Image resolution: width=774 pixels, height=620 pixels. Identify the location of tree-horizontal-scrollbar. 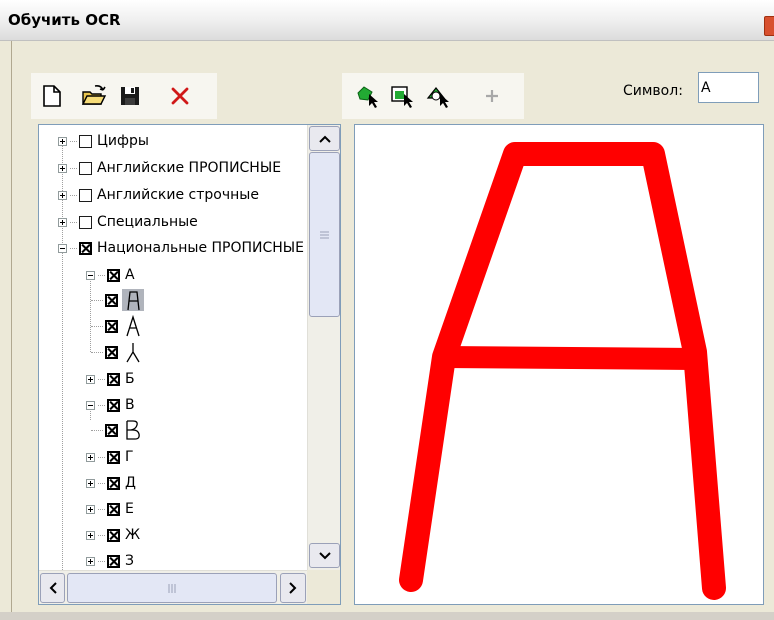
(173, 587).